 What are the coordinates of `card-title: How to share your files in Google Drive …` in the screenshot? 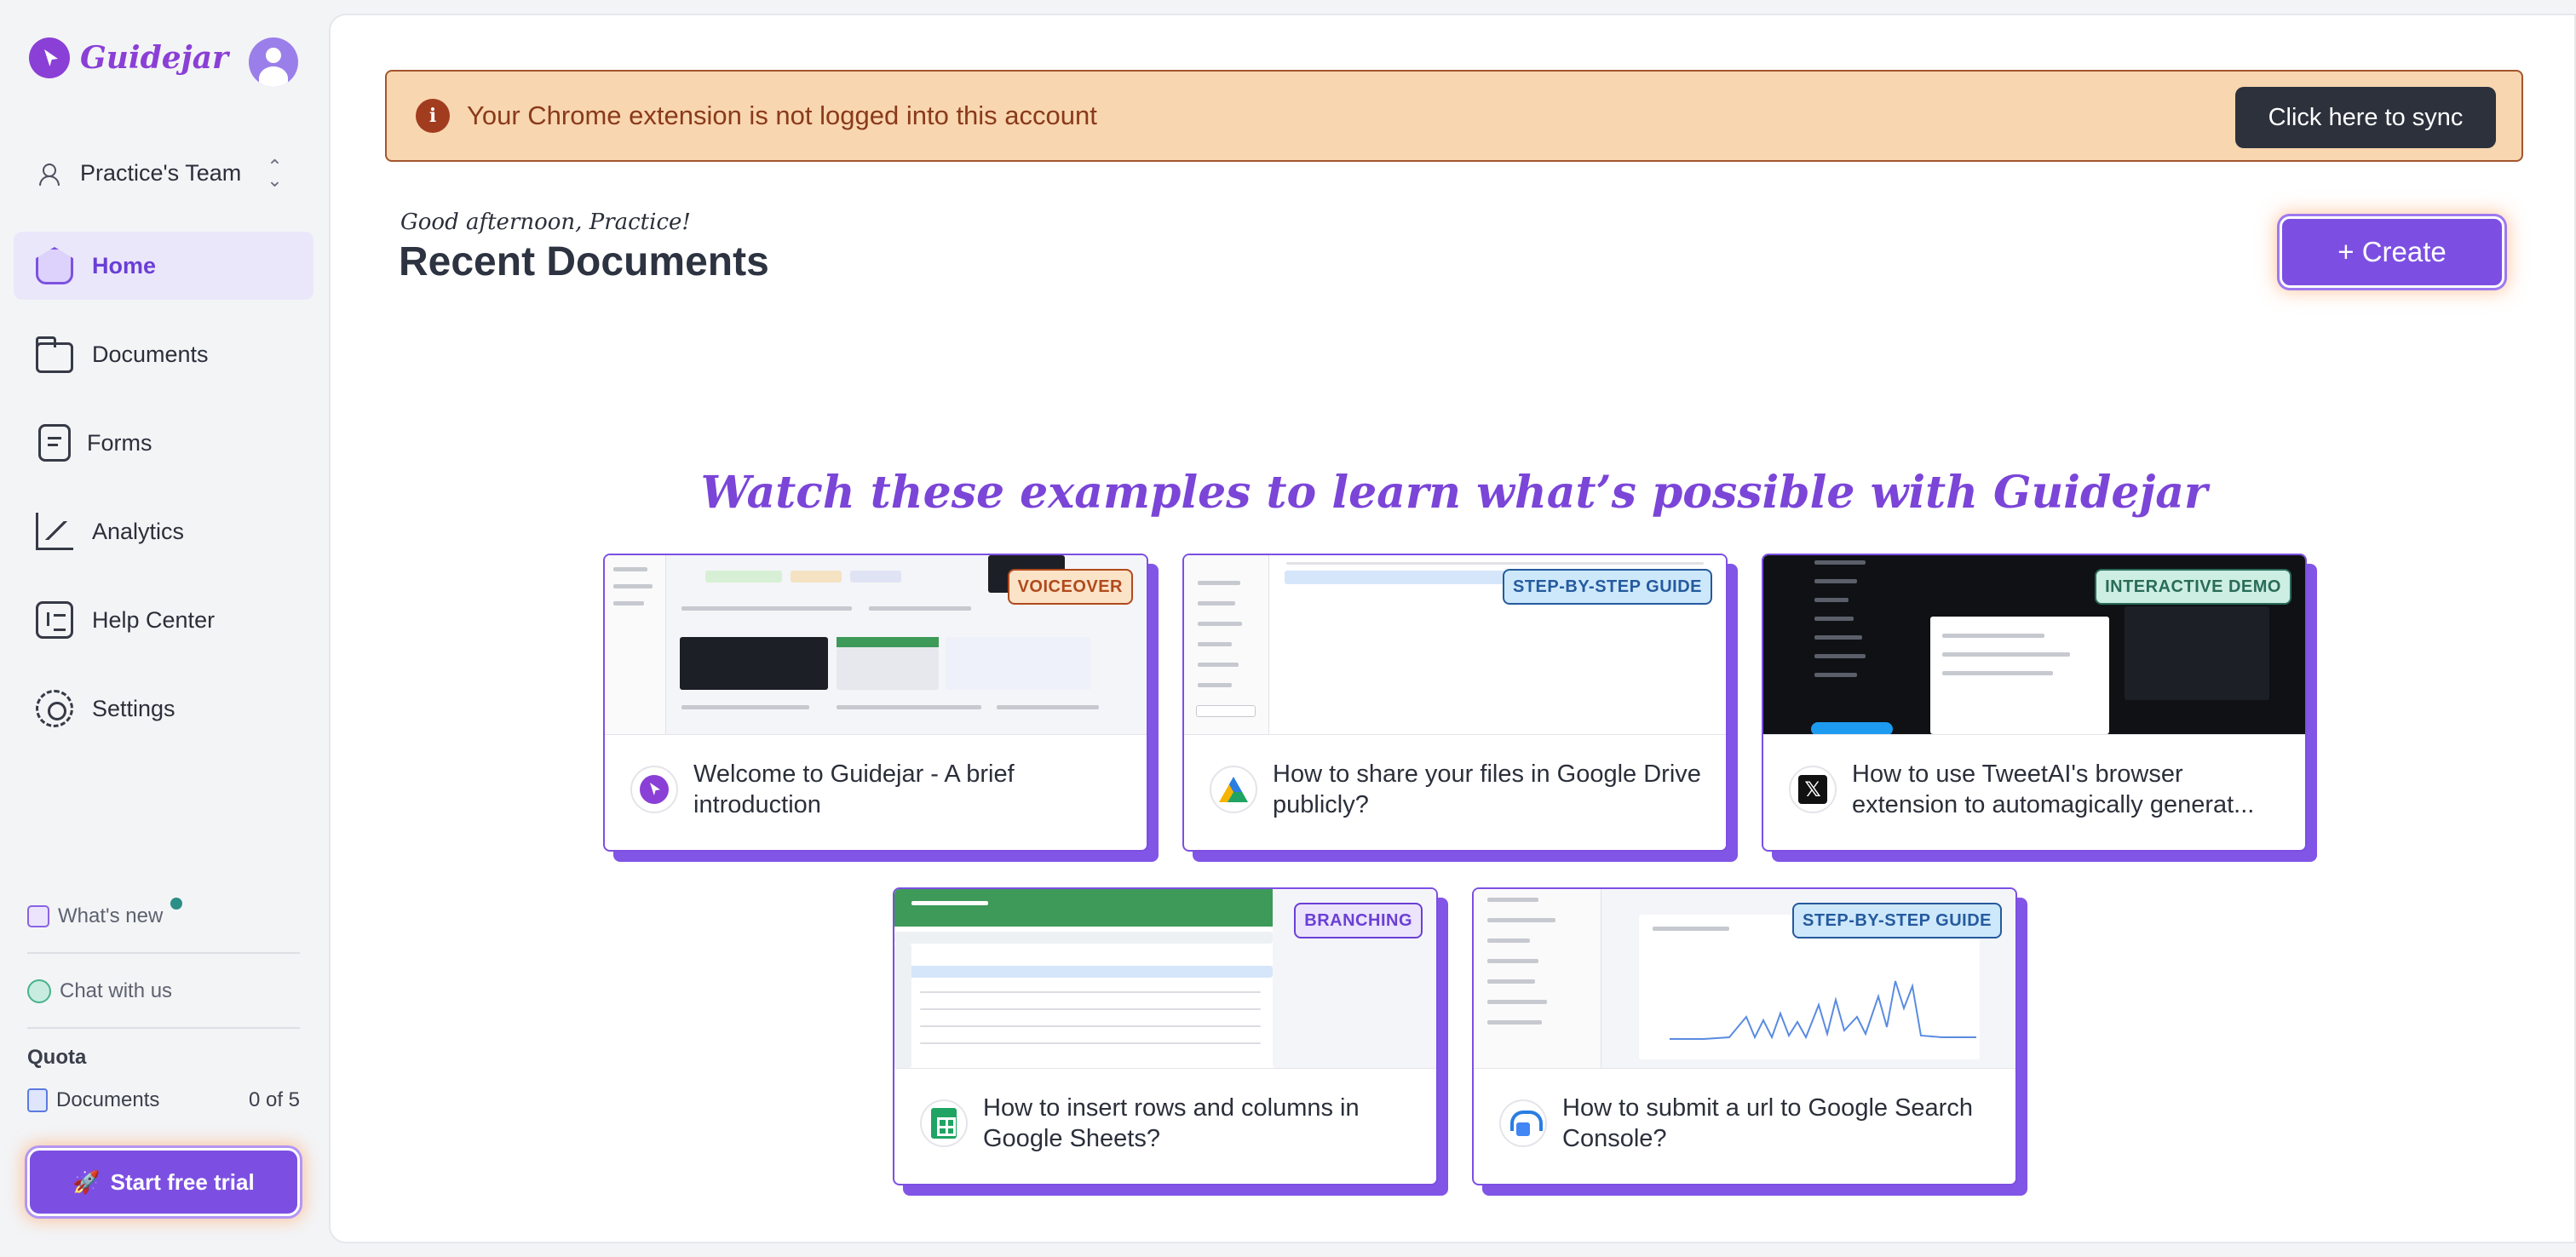 It's located at (1487, 789).